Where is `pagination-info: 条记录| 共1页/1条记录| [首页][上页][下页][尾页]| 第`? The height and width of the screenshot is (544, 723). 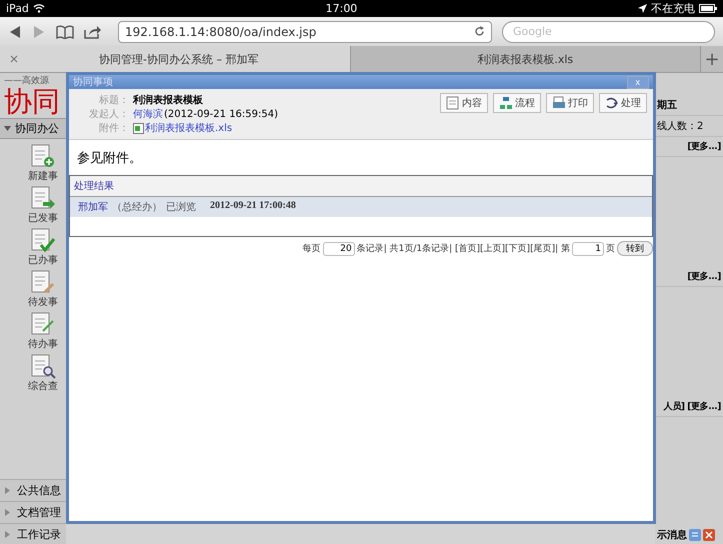
pagination-info: 条记录| 共1页/1条记录| [首页][上页][下页][尾页]| 第 is located at coordinates (463, 248).